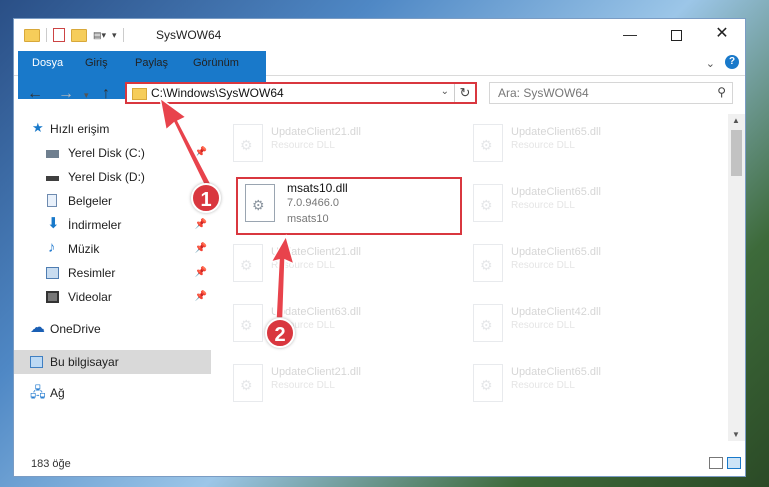  What do you see at coordinates (217, 93) in the screenshot?
I see `address-path: C:\Windows\SysWOW64` at bounding box center [217, 93].